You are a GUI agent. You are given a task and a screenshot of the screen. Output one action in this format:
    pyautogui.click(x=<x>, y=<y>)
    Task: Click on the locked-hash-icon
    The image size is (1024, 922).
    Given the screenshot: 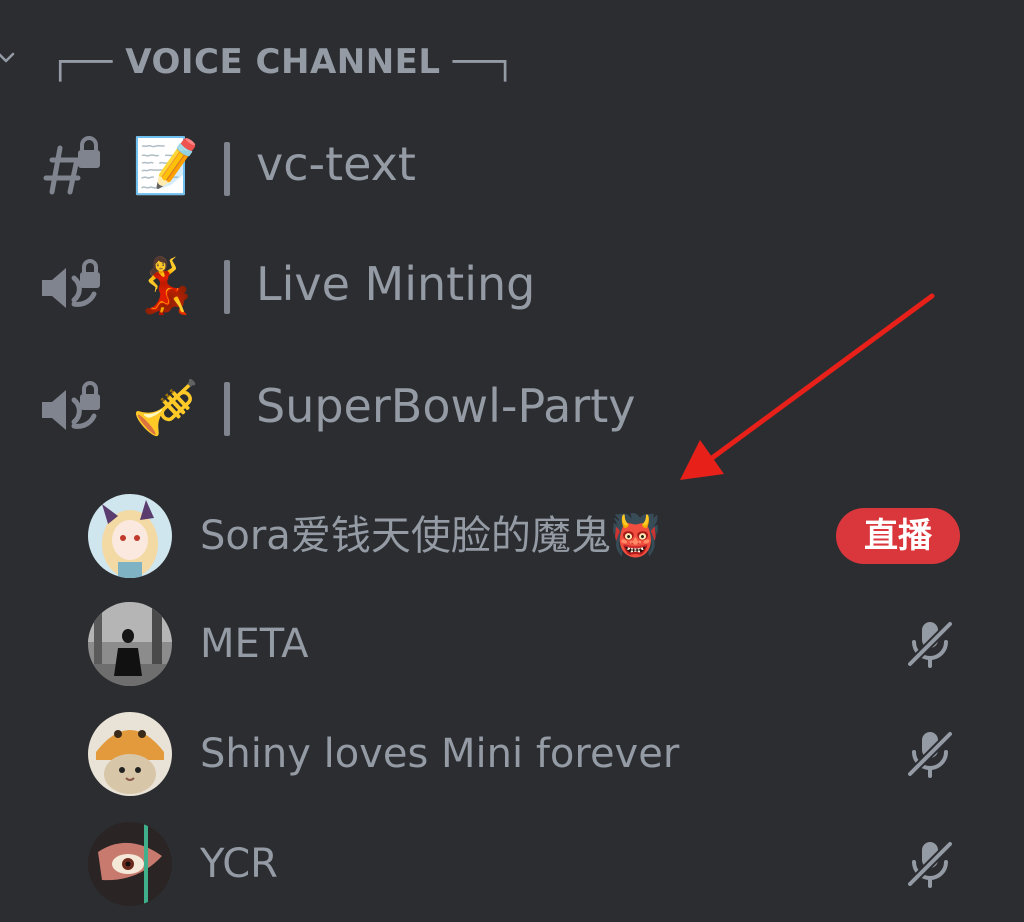 What is the action you would take?
    pyautogui.click(x=71, y=165)
    